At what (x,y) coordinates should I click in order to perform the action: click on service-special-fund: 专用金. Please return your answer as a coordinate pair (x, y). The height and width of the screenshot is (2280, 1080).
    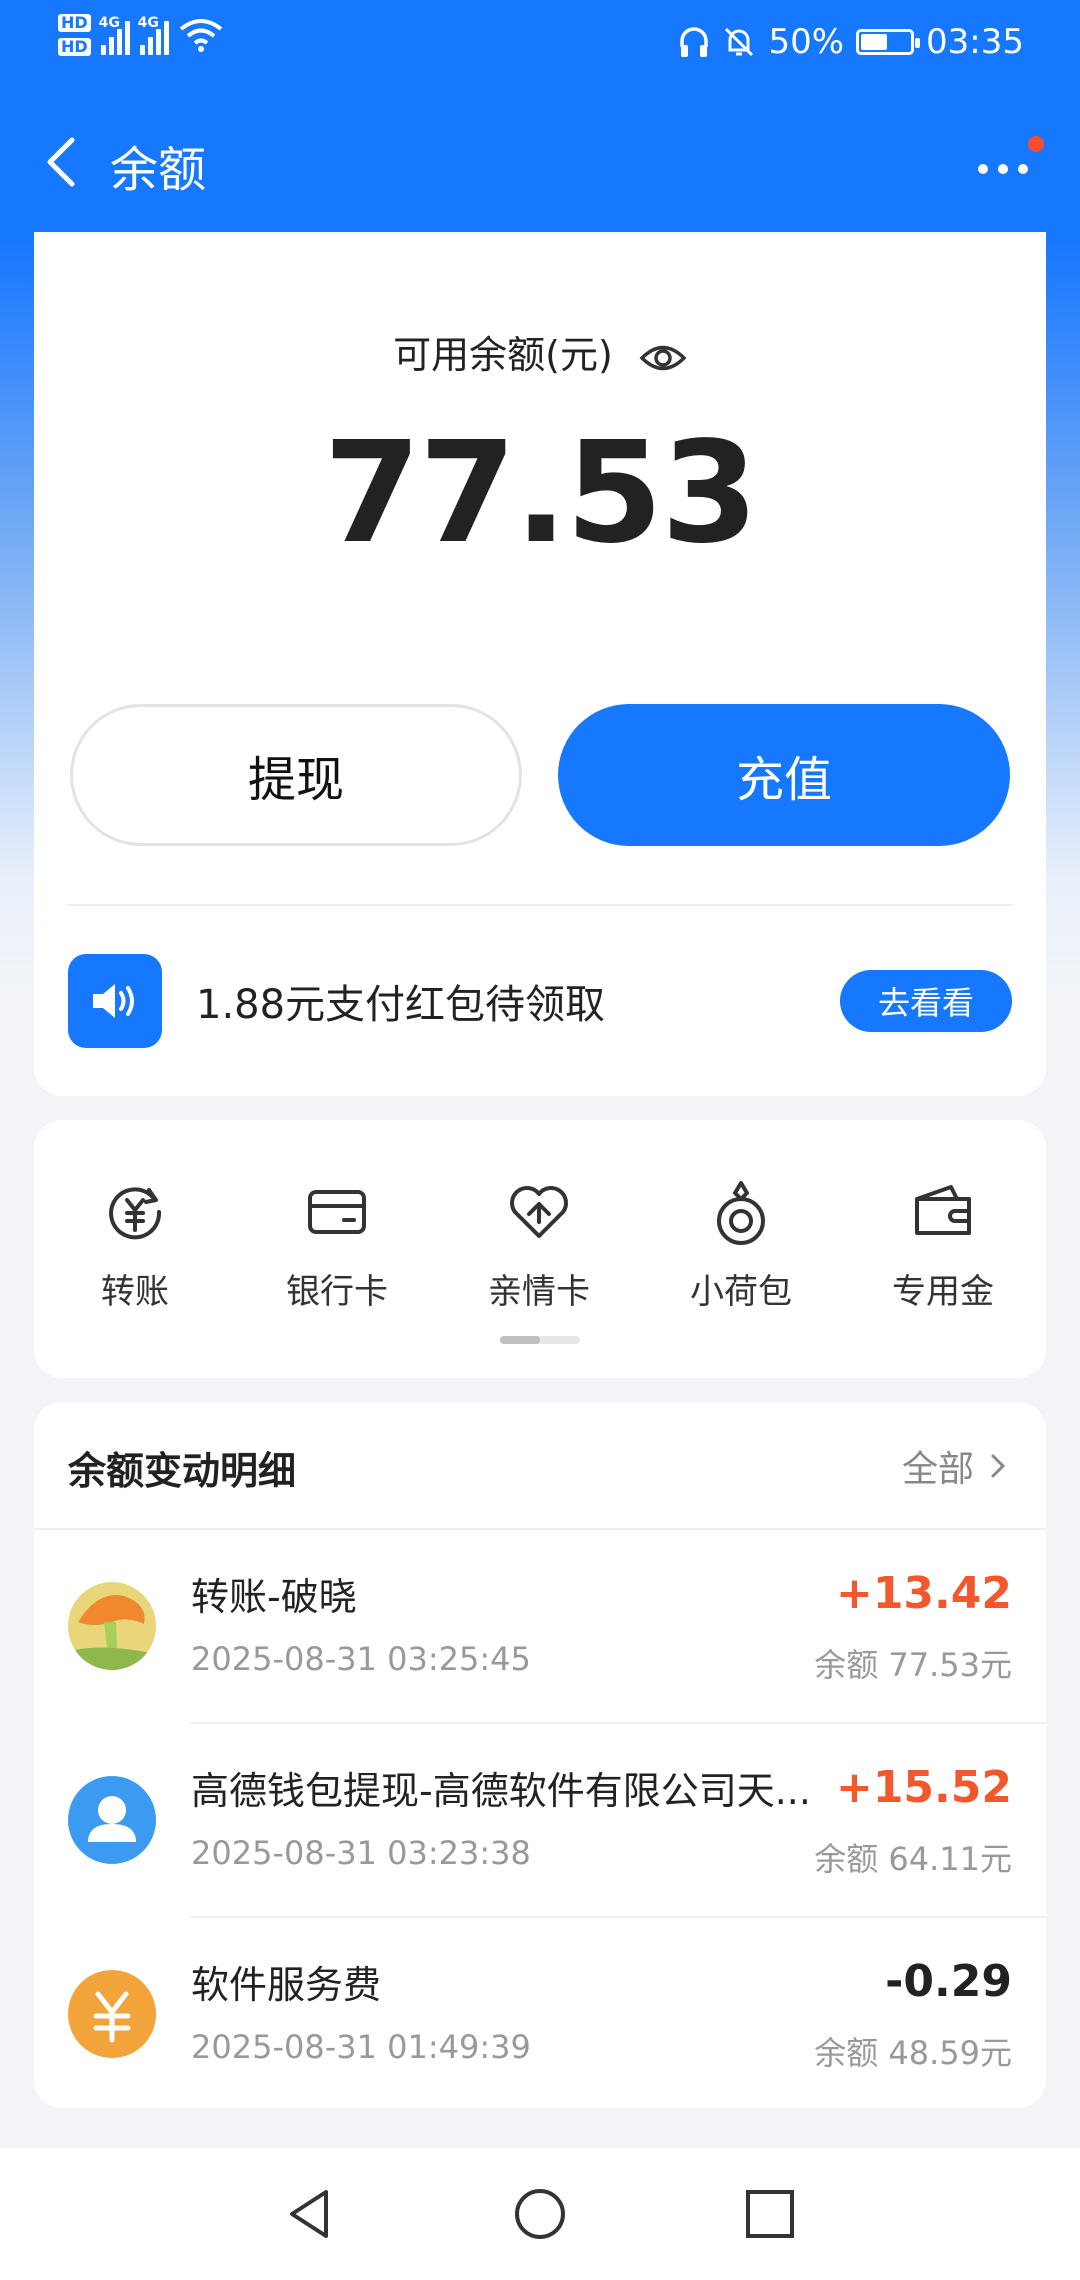
    Looking at the image, I should click on (943, 1244).